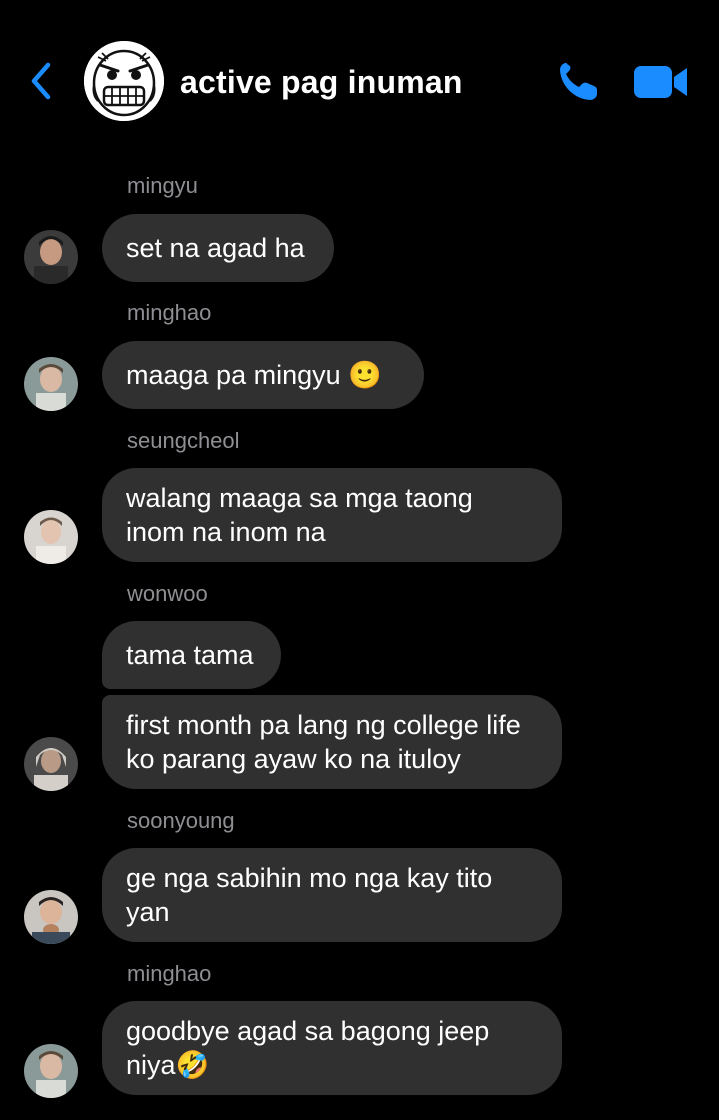  I want to click on message-text: ge nga sabihin mo nga kay tito yan, so click(309, 895).